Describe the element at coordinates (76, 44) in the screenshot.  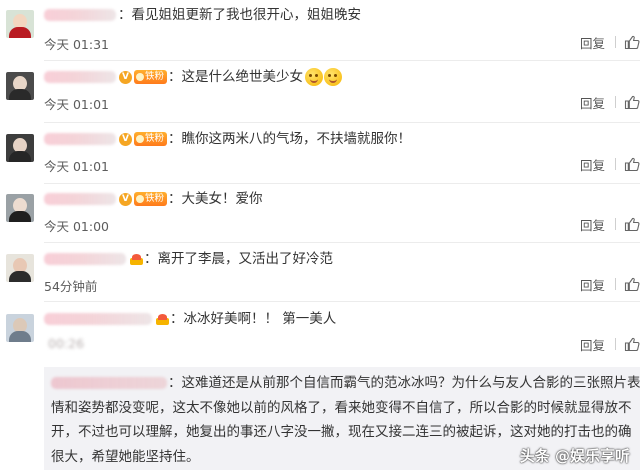
I see `comment-time: 今天 01:31` at that location.